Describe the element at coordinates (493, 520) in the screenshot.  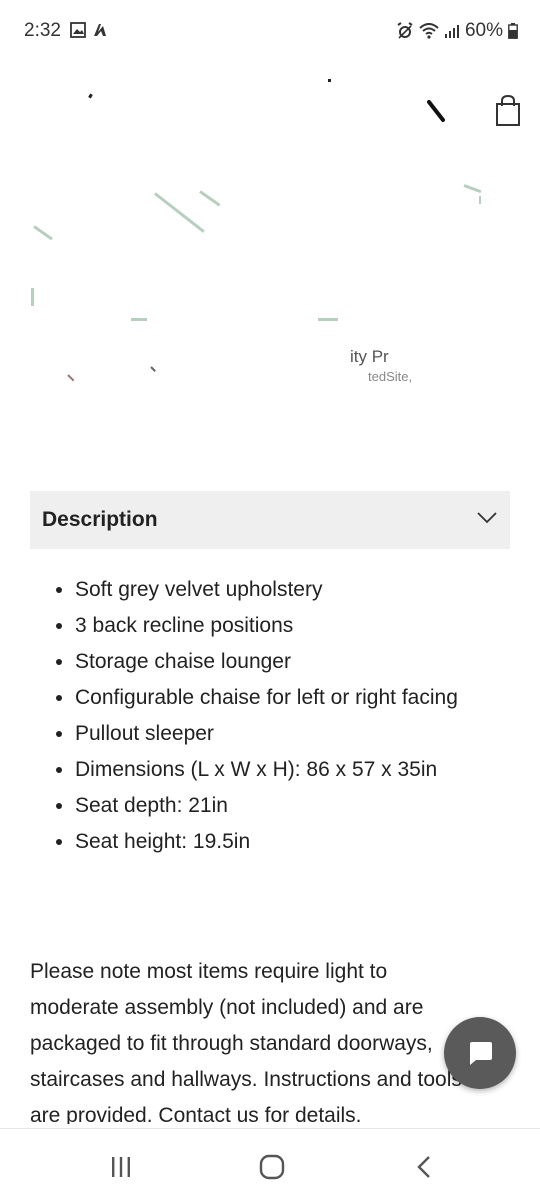
I see `chevron-down-icon` at that location.